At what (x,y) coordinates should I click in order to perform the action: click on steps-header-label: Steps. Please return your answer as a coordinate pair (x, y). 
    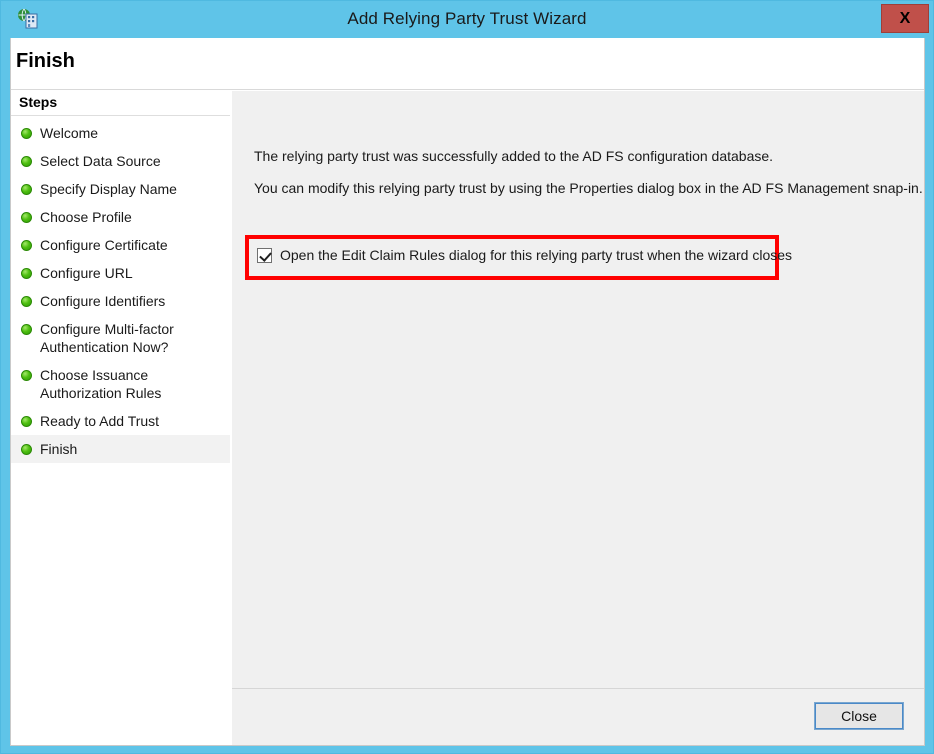
    Looking at the image, I should click on (38, 102).